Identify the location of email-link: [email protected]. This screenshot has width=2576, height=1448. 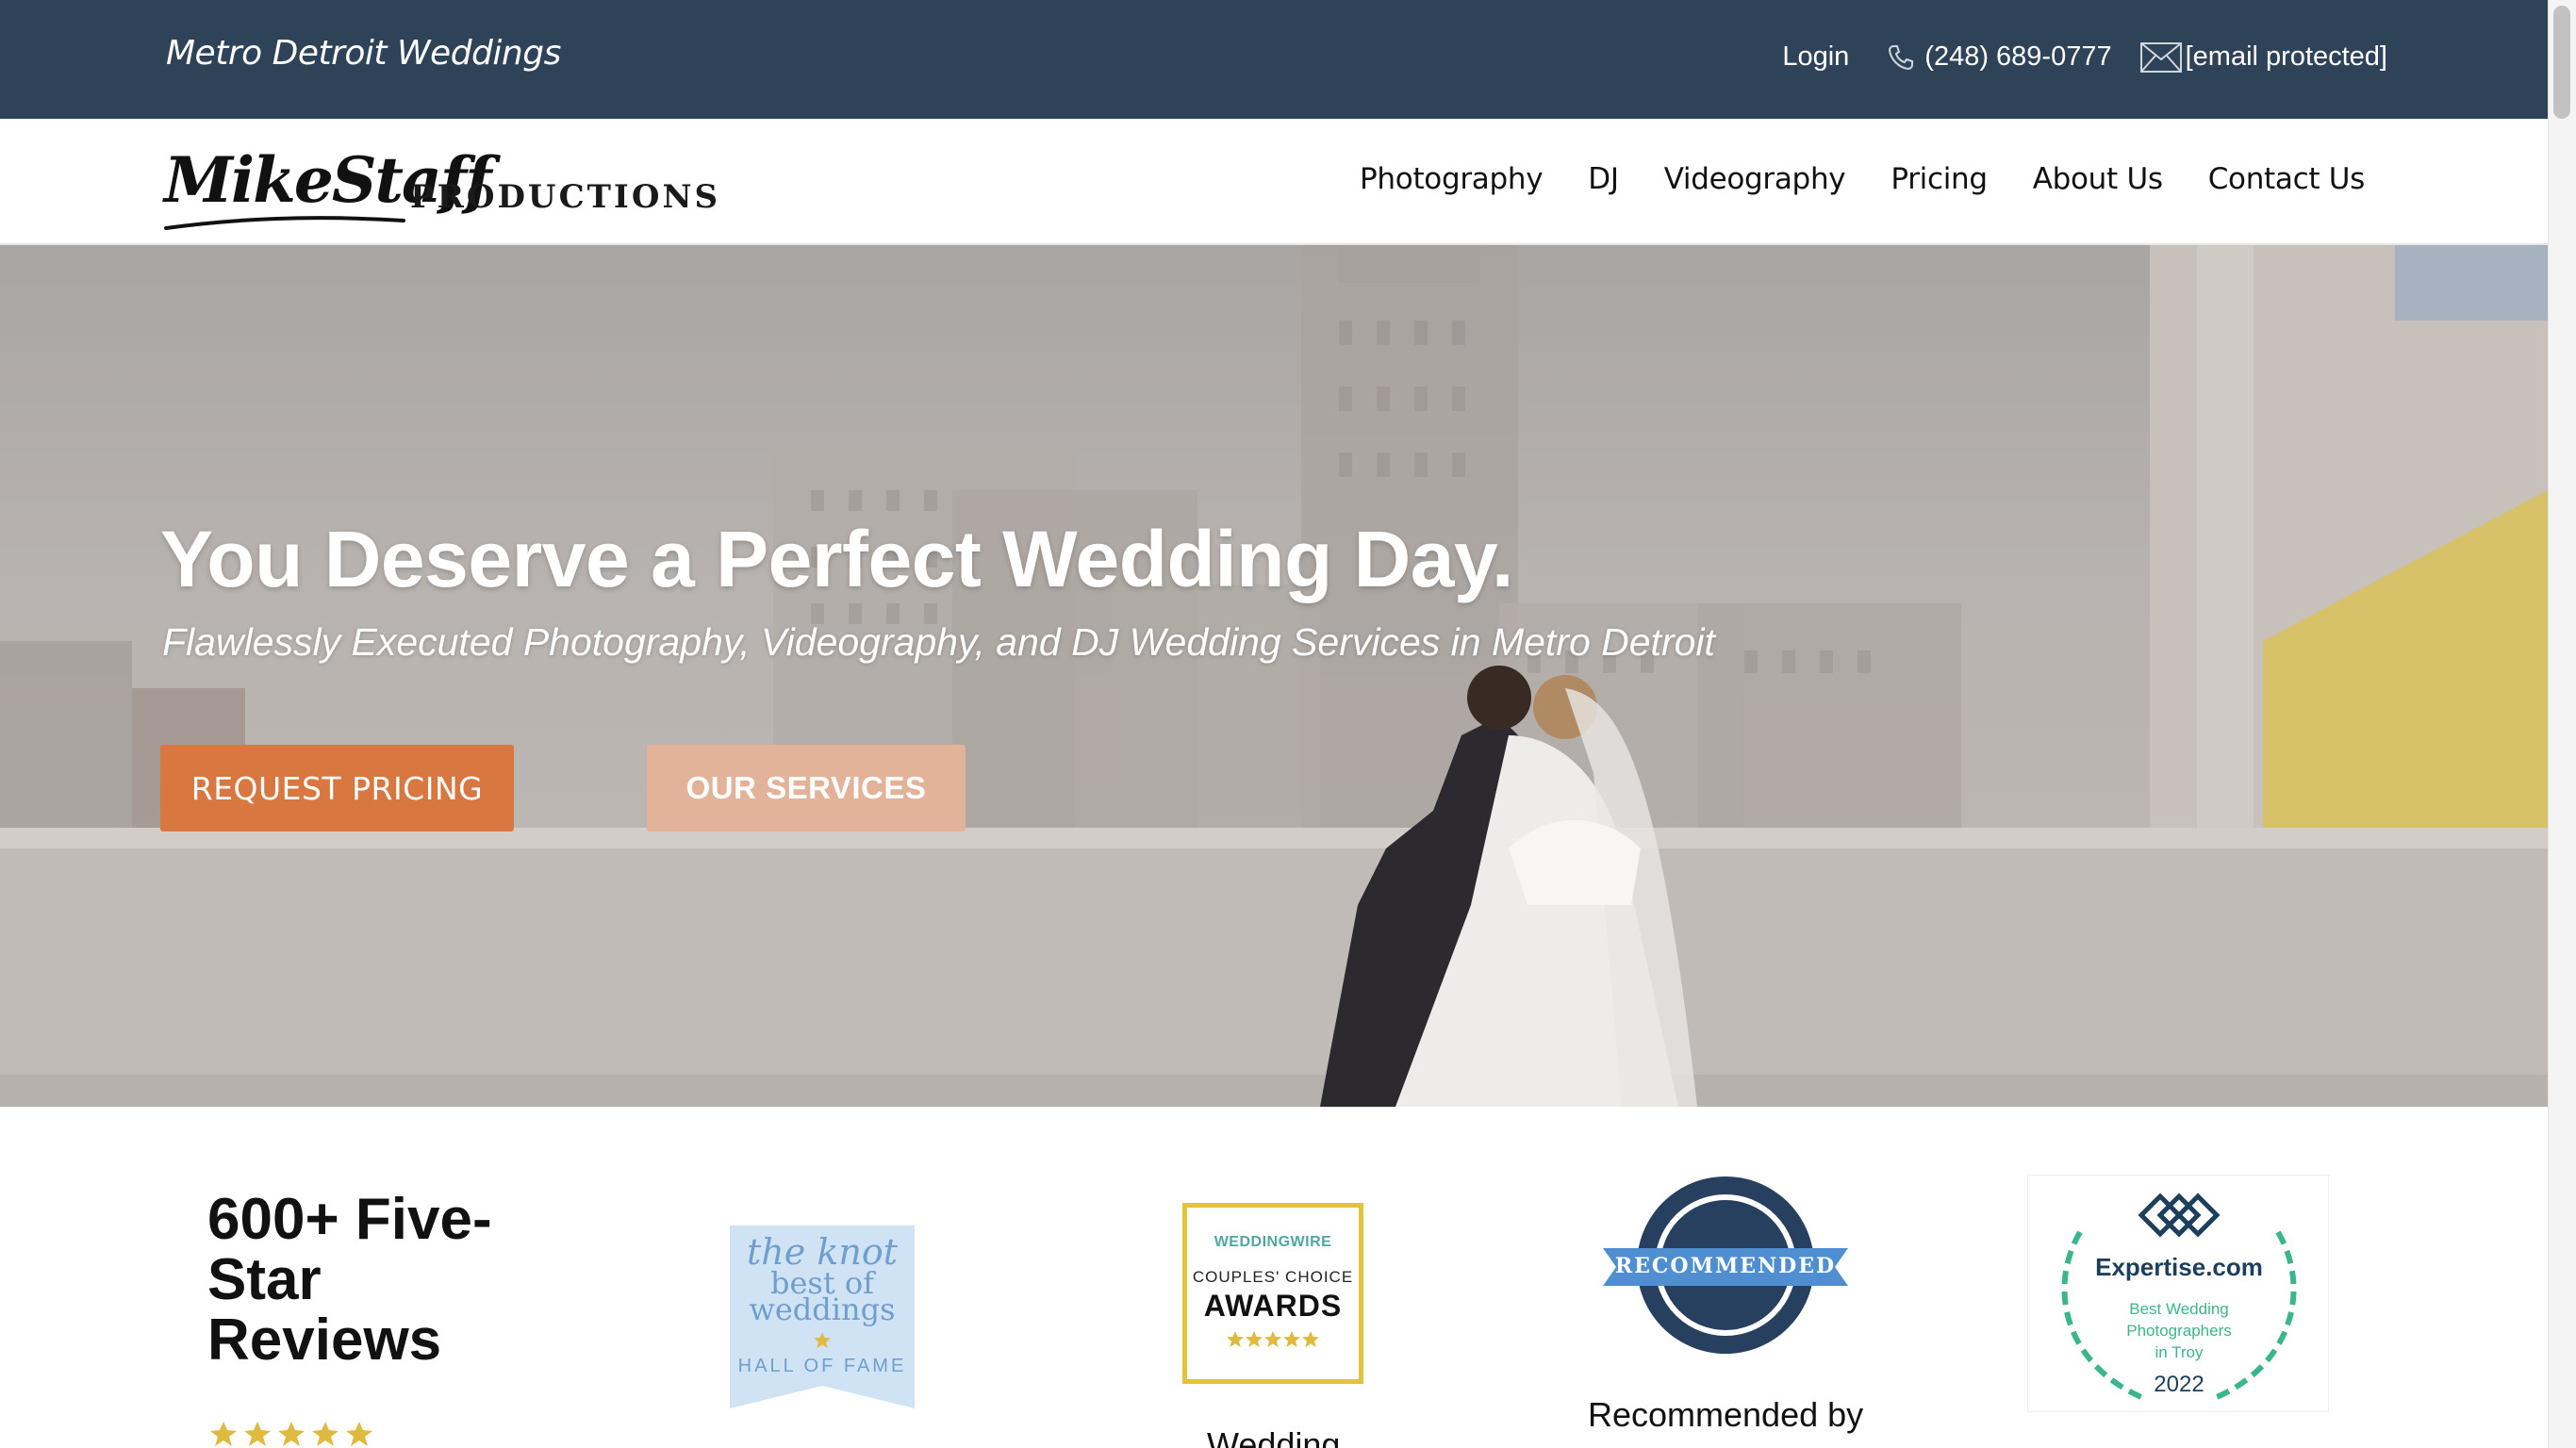
(2263, 57).